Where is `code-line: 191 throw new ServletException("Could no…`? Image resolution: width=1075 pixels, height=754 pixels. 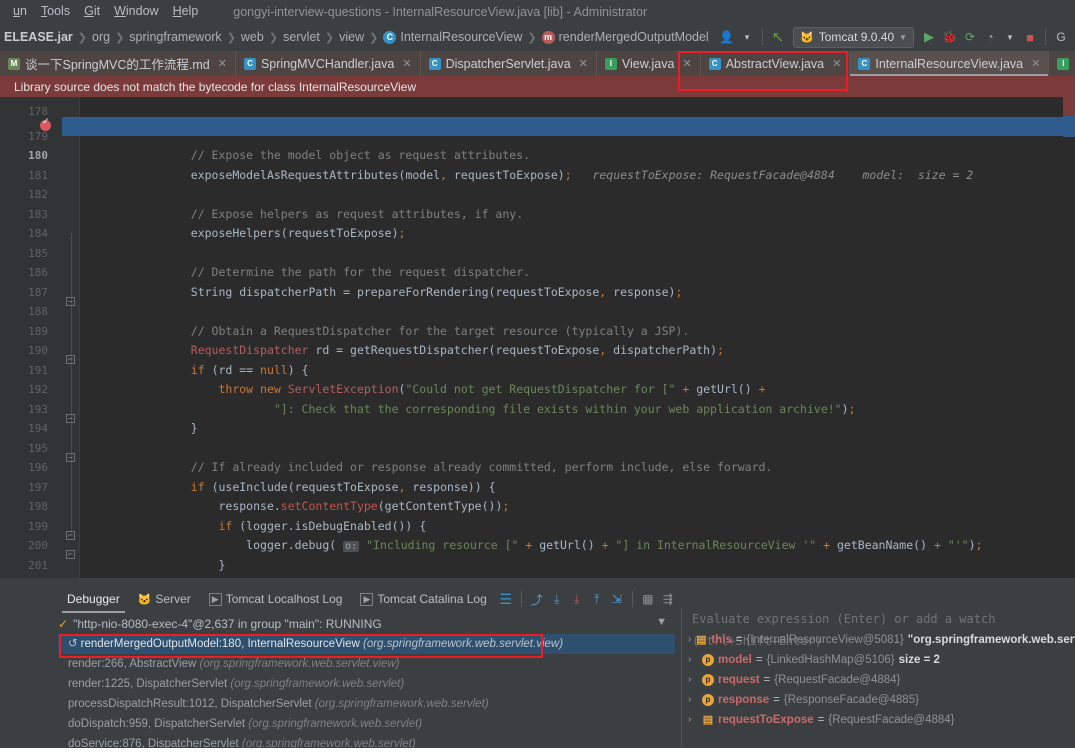
code-line: 191 throw new ServletException("Could no… is located at coordinates (537, 369).